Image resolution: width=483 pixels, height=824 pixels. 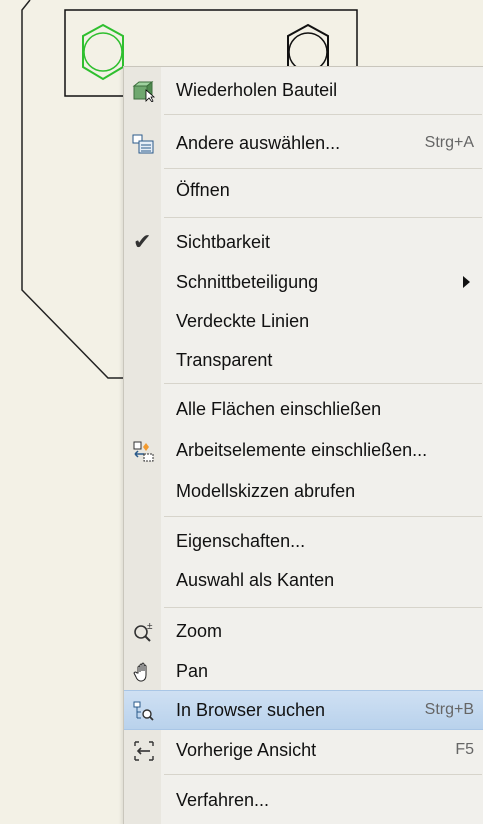 I want to click on menu-item-label: Wiederholen Bauteil, so click(x=257, y=90).